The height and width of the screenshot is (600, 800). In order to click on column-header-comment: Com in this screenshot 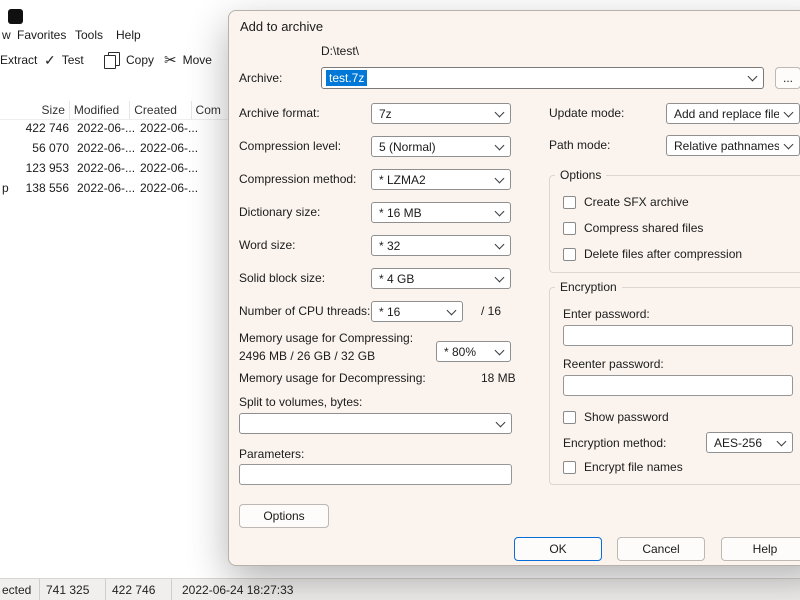, I will do `click(211, 110)`.